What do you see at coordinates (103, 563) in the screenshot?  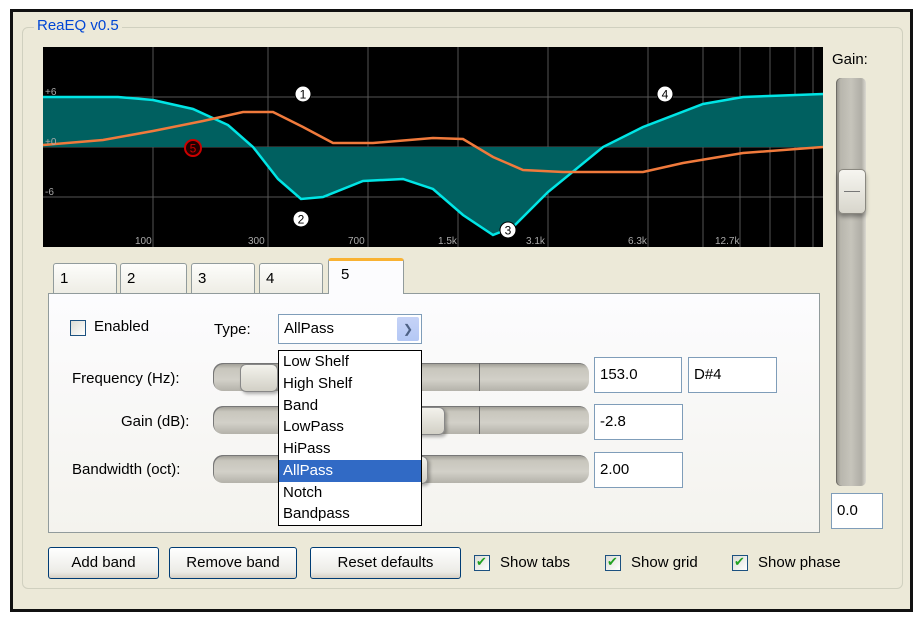 I see `add-band-button: Add band` at bounding box center [103, 563].